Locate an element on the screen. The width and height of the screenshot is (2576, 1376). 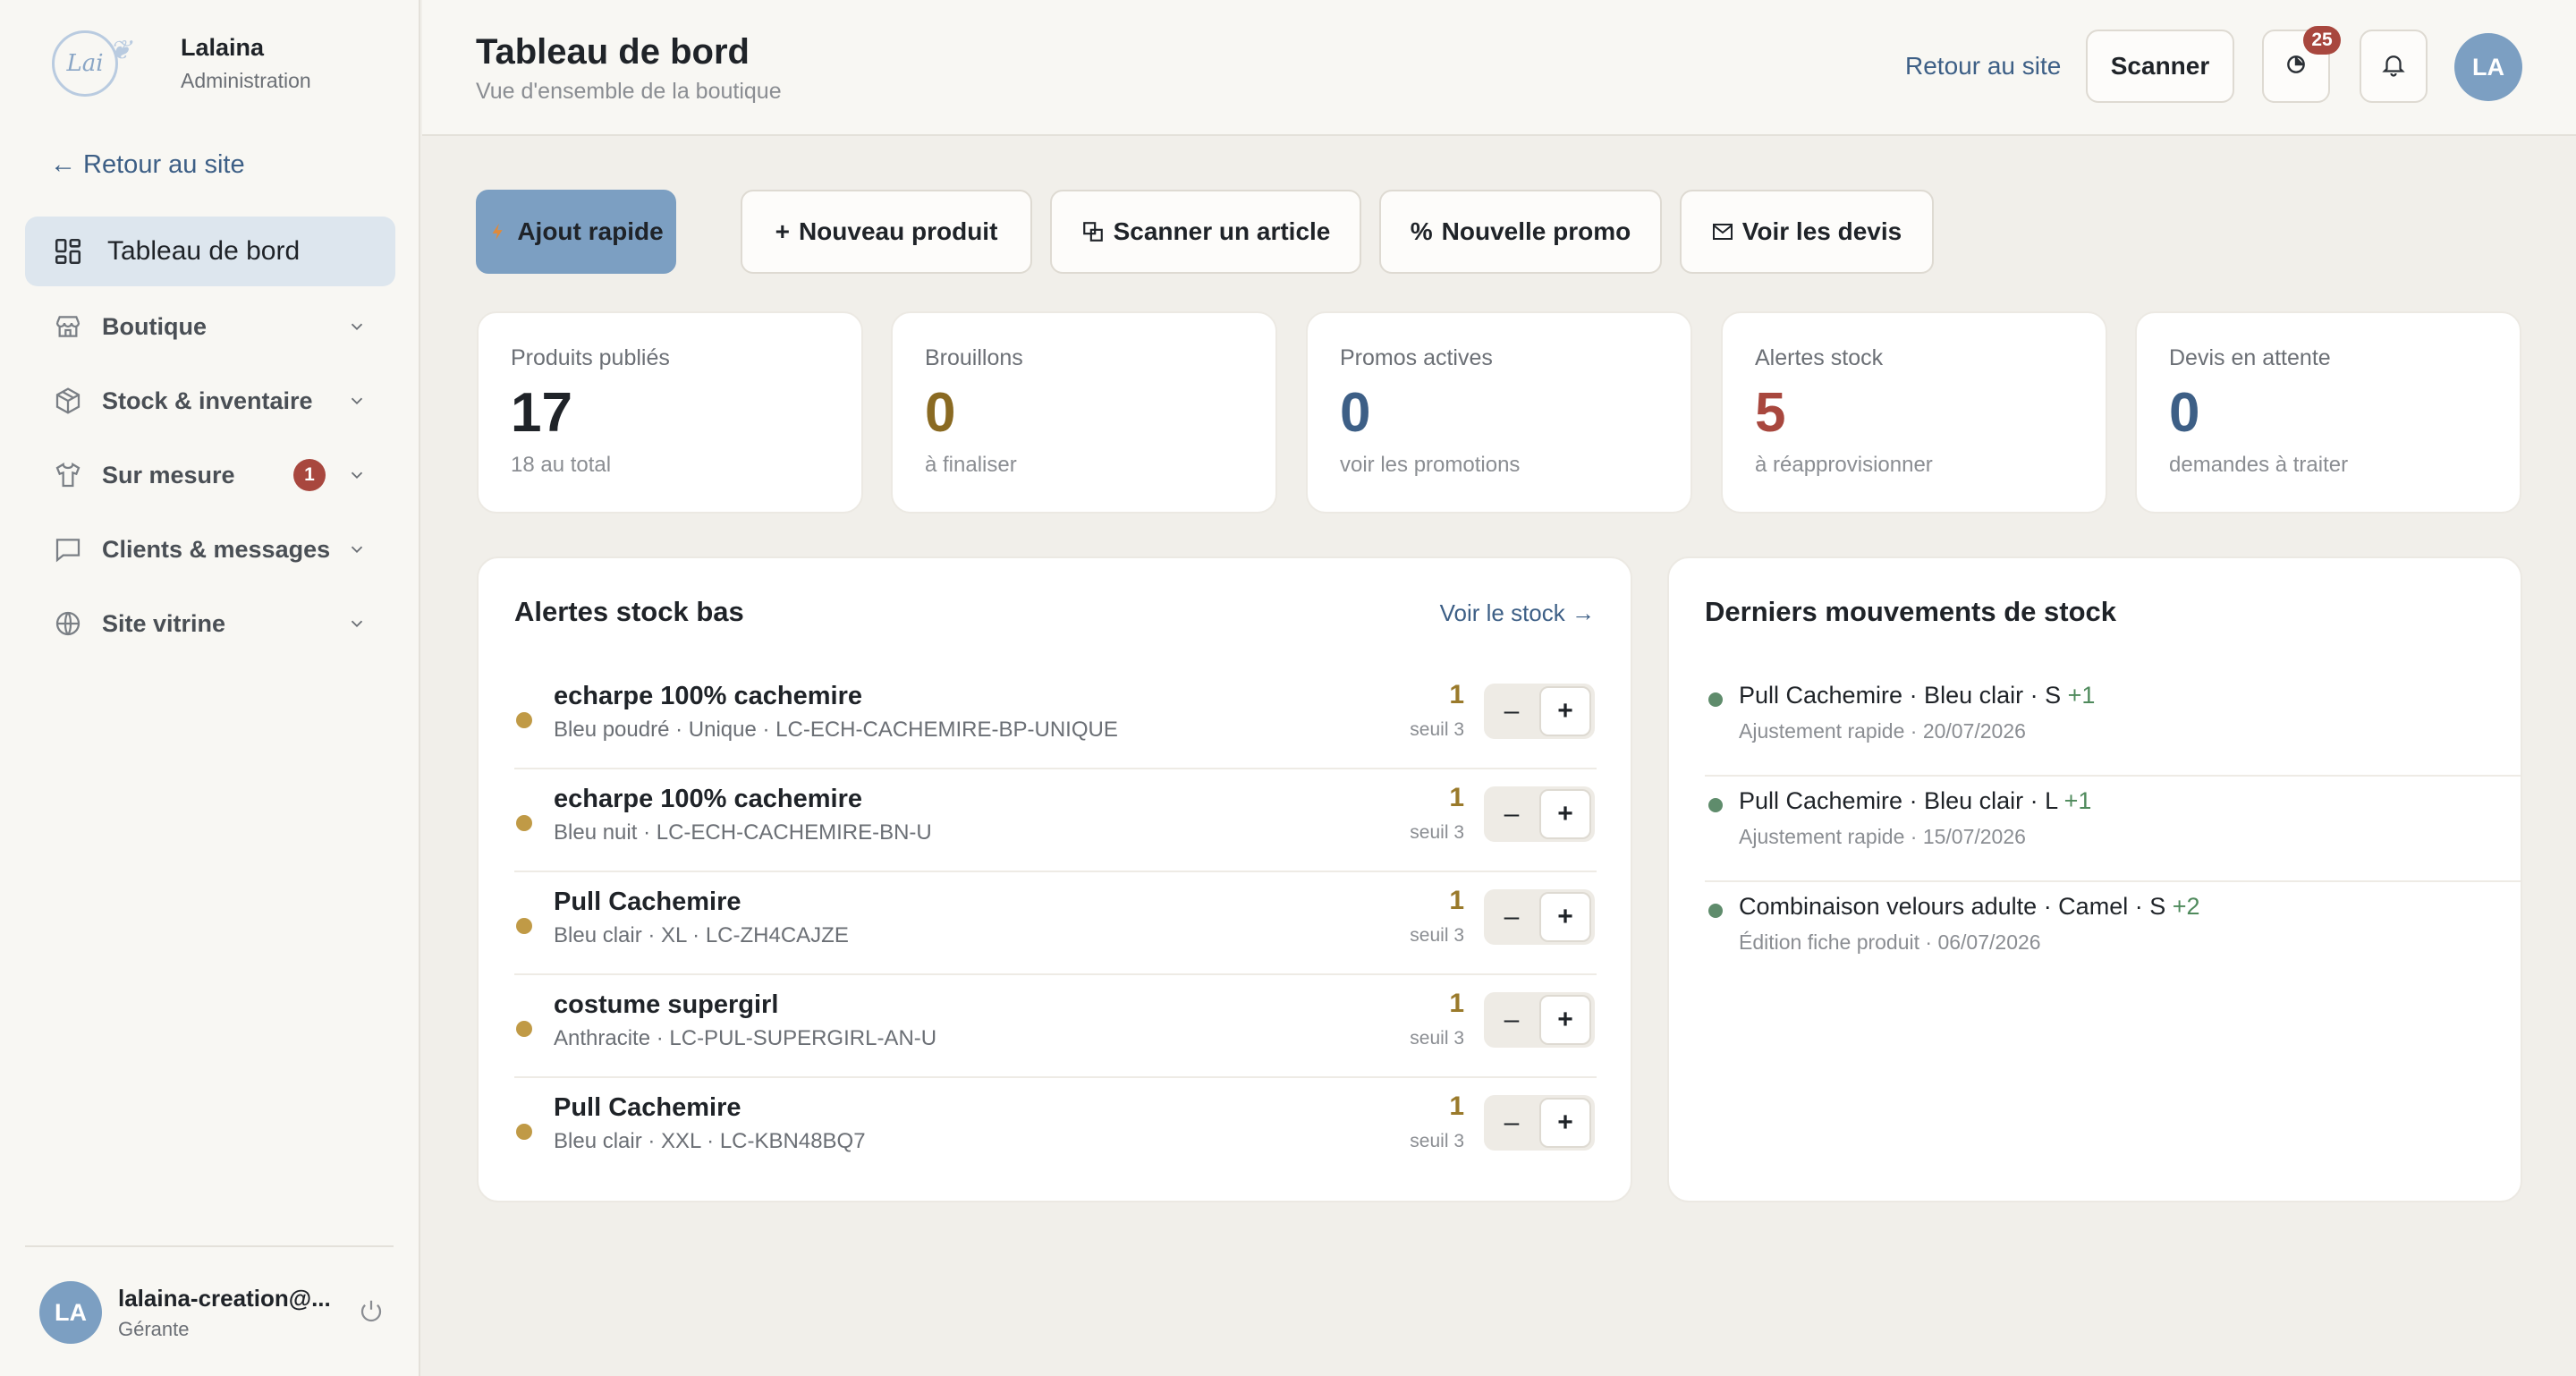
dashboard-icon is located at coordinates (68, 251).